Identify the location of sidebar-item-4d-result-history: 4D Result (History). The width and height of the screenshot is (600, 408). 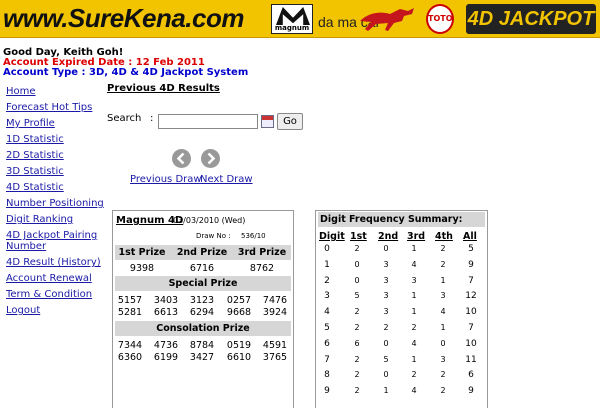
(53, 262).